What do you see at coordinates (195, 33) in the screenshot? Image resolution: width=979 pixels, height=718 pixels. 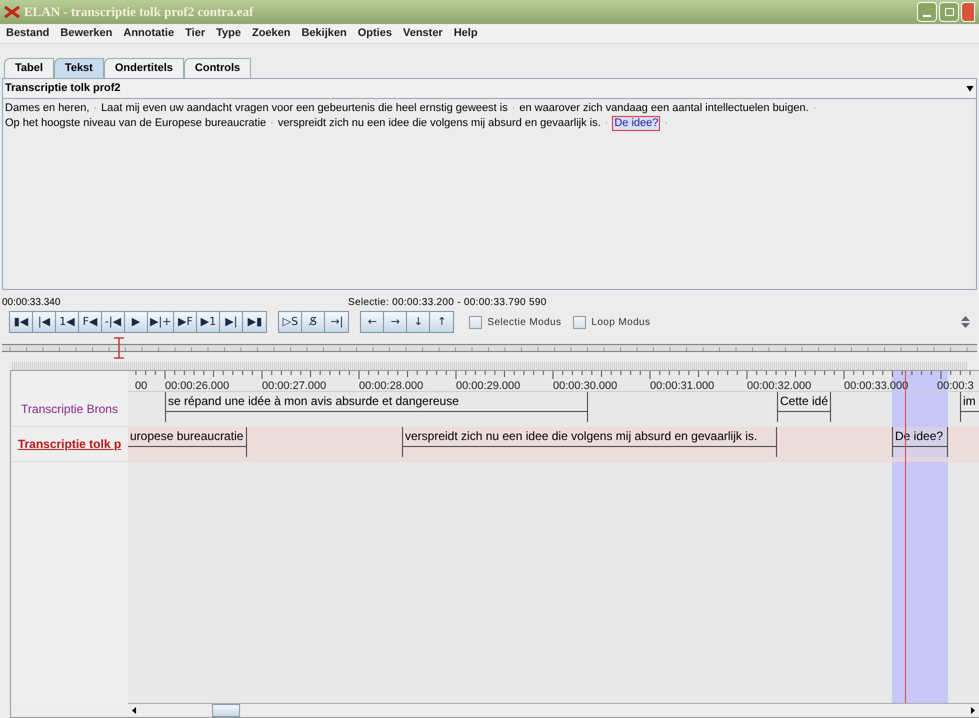 I see `menu-item: Tier` at bounding box center [195, 33].